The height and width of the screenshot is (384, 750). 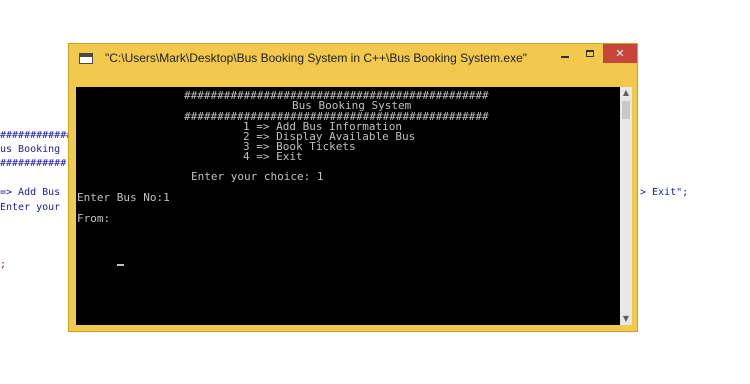 What do you see at coordinates (30, 207) in the screenshot?
I see `background-code-line: Enter your` at bounding box center [30, 207].